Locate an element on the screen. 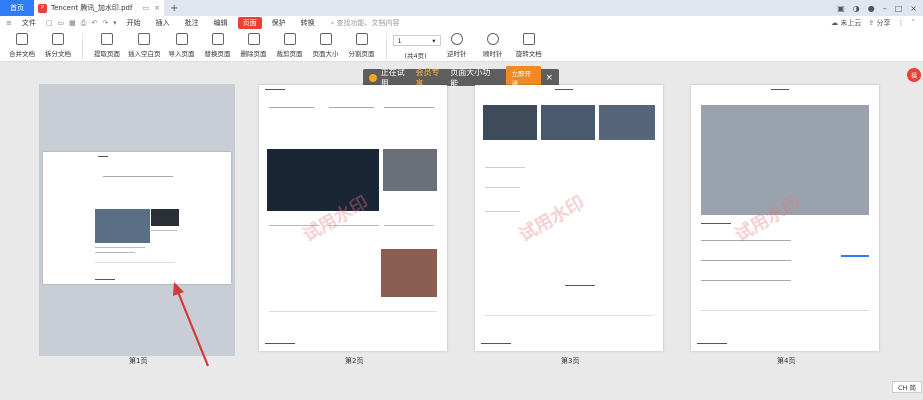 The image size is (923, 400). rotate-doc-label: 旋转文档 is located at coordinates (528, 54).